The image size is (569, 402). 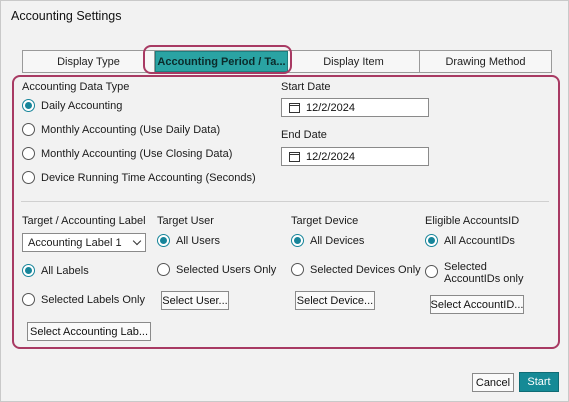 What do you see at coordinates (131, 129) in the screenshot?
I see `radio-label: Monthly Accounting (Use Daily Data)` at bounding box center [131, 129].